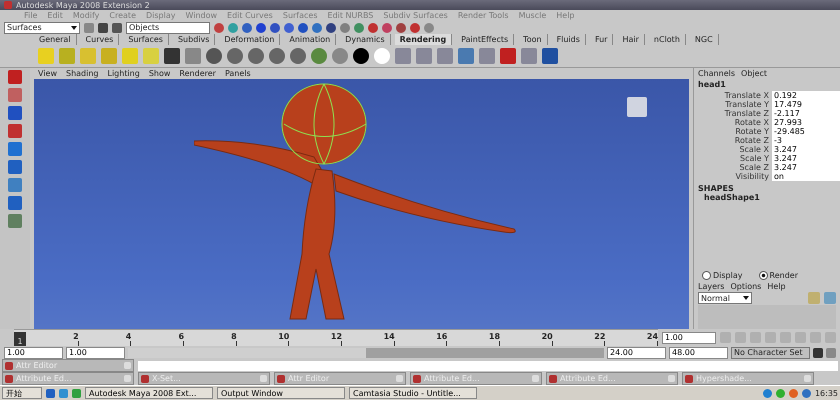  What do you see at coordinates (806, 104) in the screenshot?
I see `attribute-value: 17.479` at bounding box center [806, 104].